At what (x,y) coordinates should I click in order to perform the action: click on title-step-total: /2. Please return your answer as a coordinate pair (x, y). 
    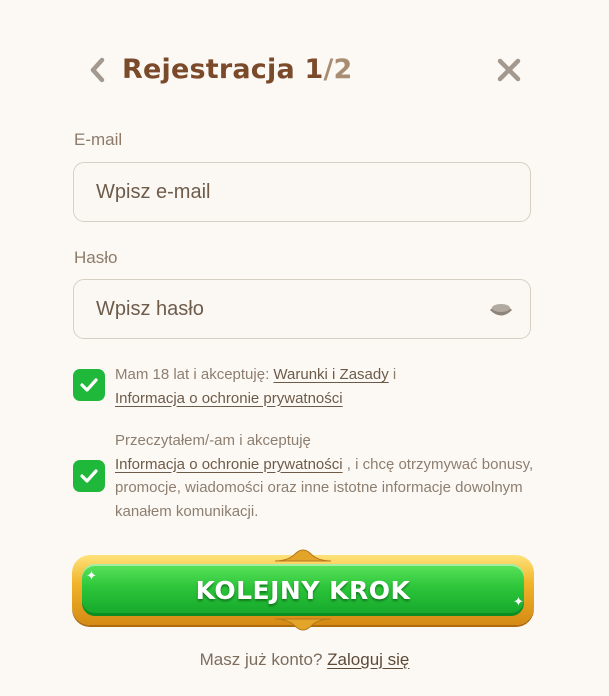
    Looking at the image, I should click on (338, 69).